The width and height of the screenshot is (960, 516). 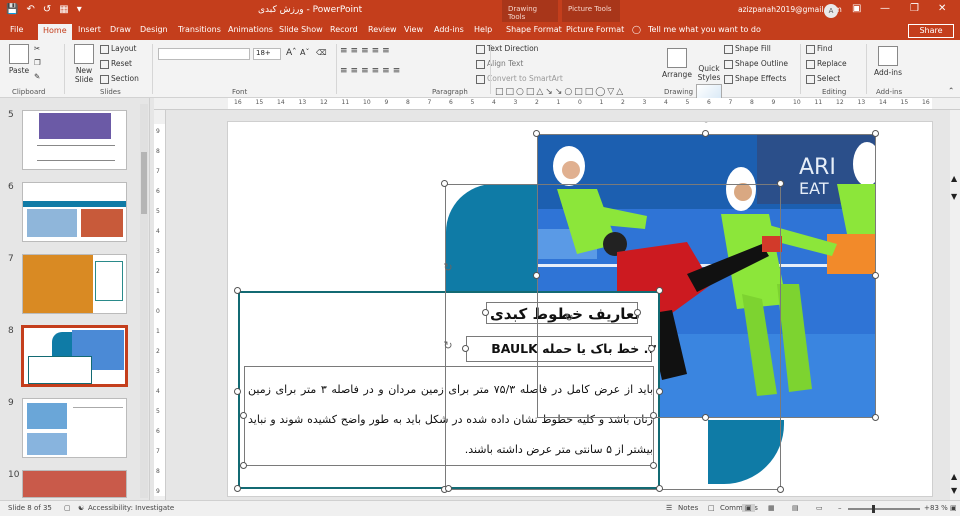 What do you see at coordinates (63, 9) in the screenshot?
I see `slideshow-icon: ▦` at bounding box center [63, 9].